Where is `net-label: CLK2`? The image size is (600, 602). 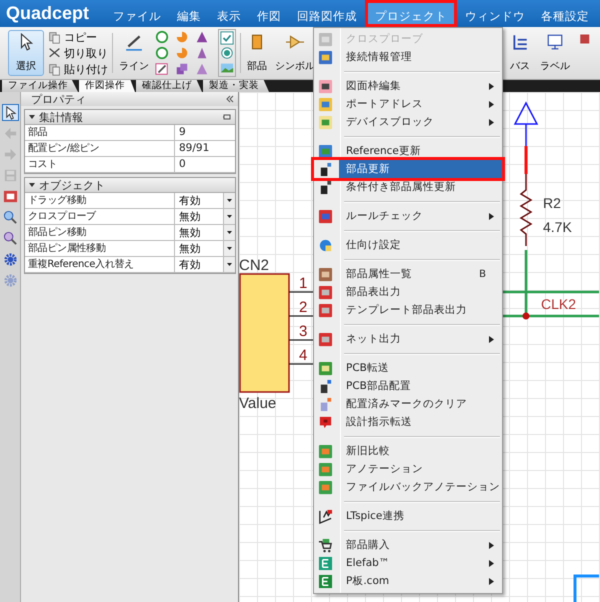 net-label: CLK2 is located at coordinates (558, 304).